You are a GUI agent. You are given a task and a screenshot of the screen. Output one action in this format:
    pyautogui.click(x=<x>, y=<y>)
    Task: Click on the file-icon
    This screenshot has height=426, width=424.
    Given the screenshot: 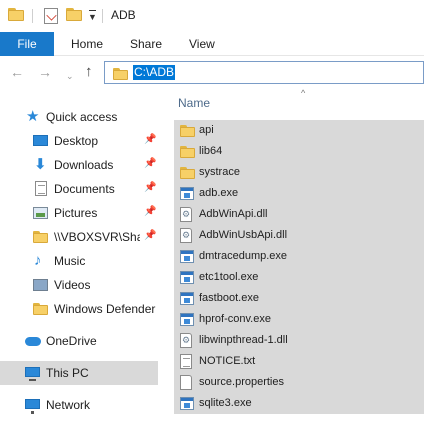 What is the action you would take?
    pyautogui.click(x=187, y=382)
    